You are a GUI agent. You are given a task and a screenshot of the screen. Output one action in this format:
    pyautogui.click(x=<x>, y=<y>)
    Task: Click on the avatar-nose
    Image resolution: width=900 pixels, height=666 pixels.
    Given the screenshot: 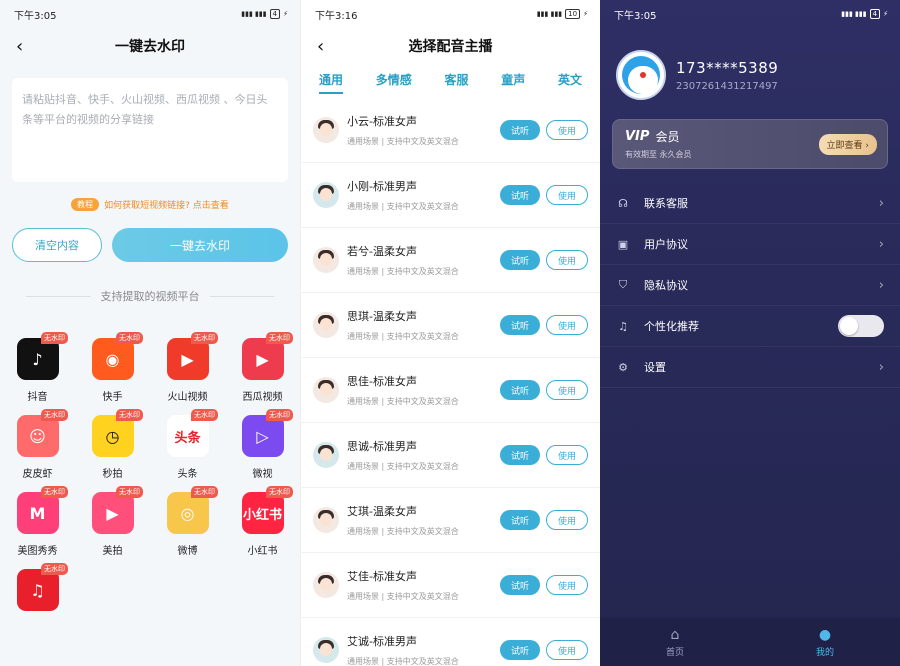 What is the action you would take?
    pyautogui.click(x=643, y=75)
    